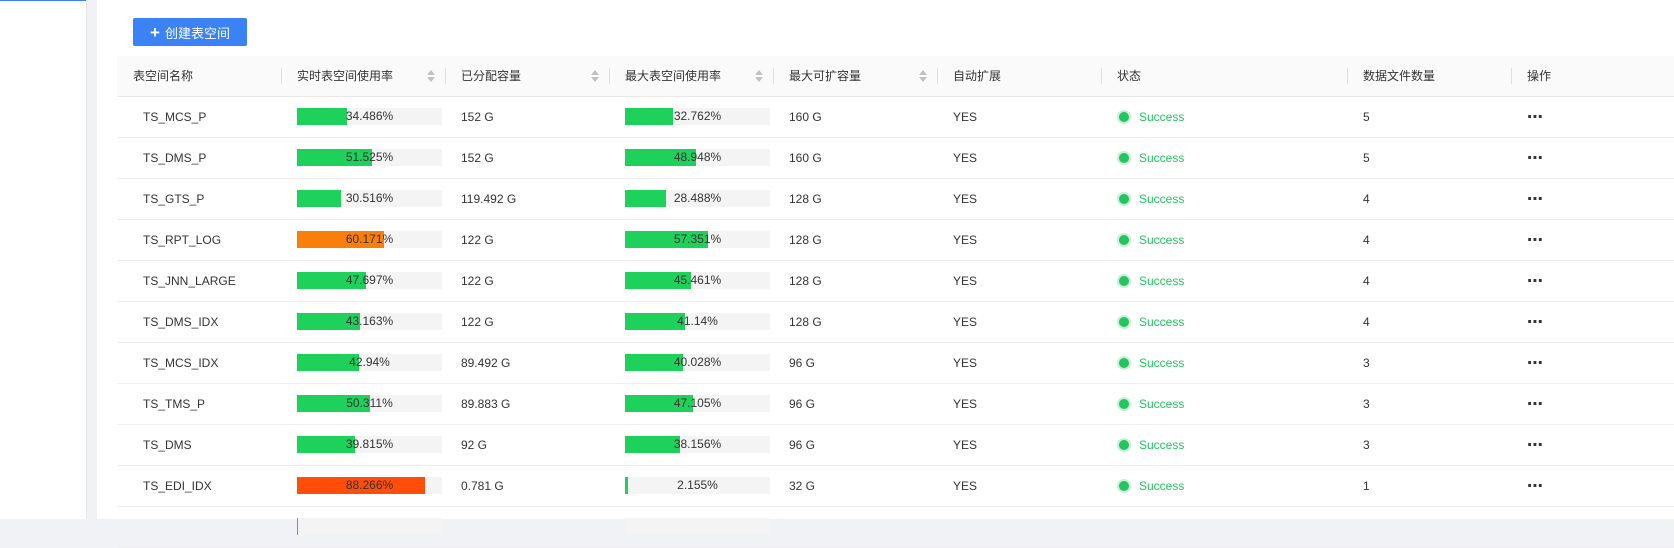 The width and height of the screenshot is (1674, 548). I want to click on create-tablespace-button: + 创建表空间, so click(190, 32).